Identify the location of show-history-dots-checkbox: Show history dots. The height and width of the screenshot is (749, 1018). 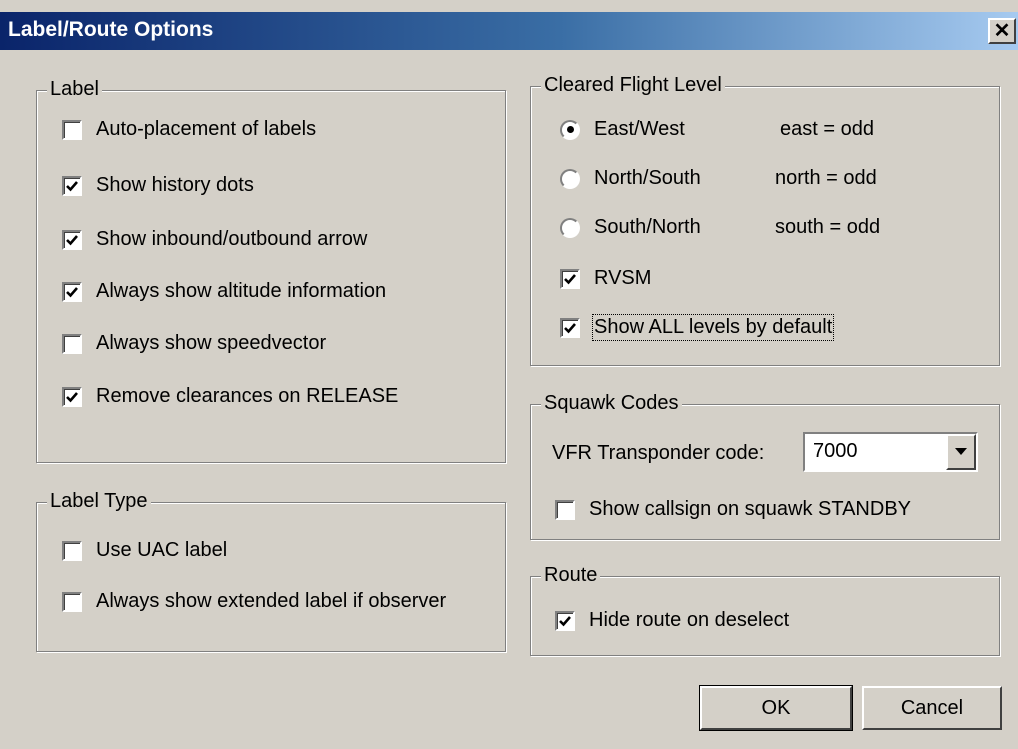
(158, 185).